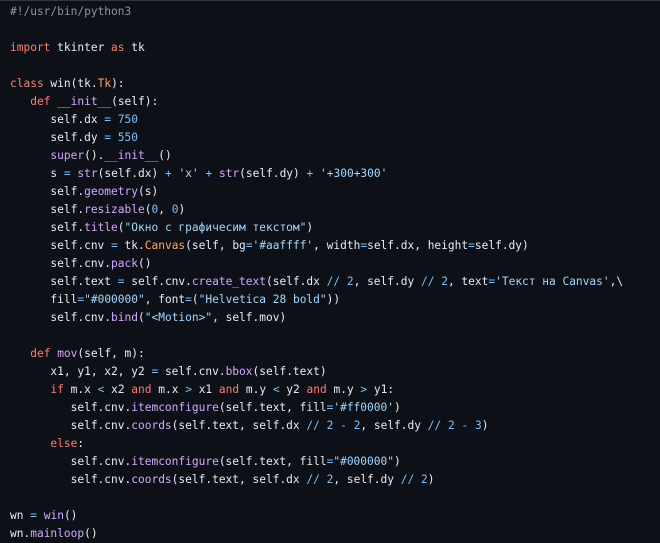 The image size is (660, 543). I want to click on code-token: y2, so click(293, 389).